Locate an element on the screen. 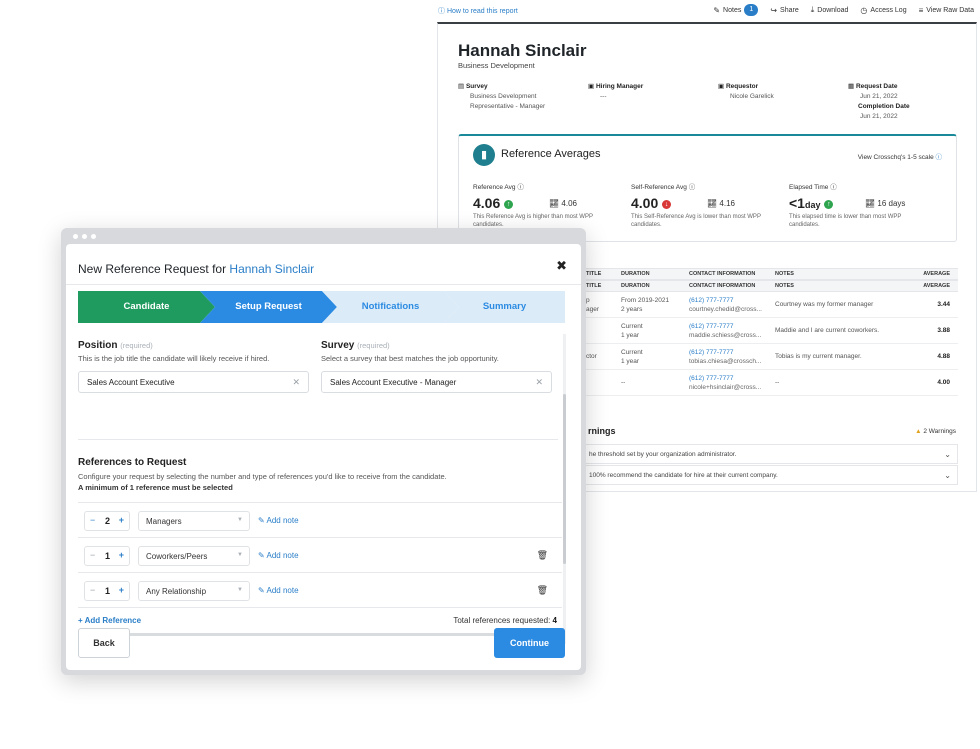  survey-select: Sales Account Executive - Manager ✕ is located at coordinates (436, 382).